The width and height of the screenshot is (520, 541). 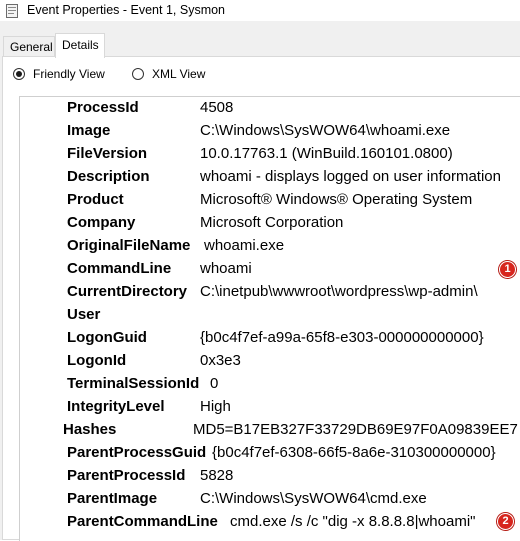 I want to click on field-key: Hashes, so click(x=90, y=429).